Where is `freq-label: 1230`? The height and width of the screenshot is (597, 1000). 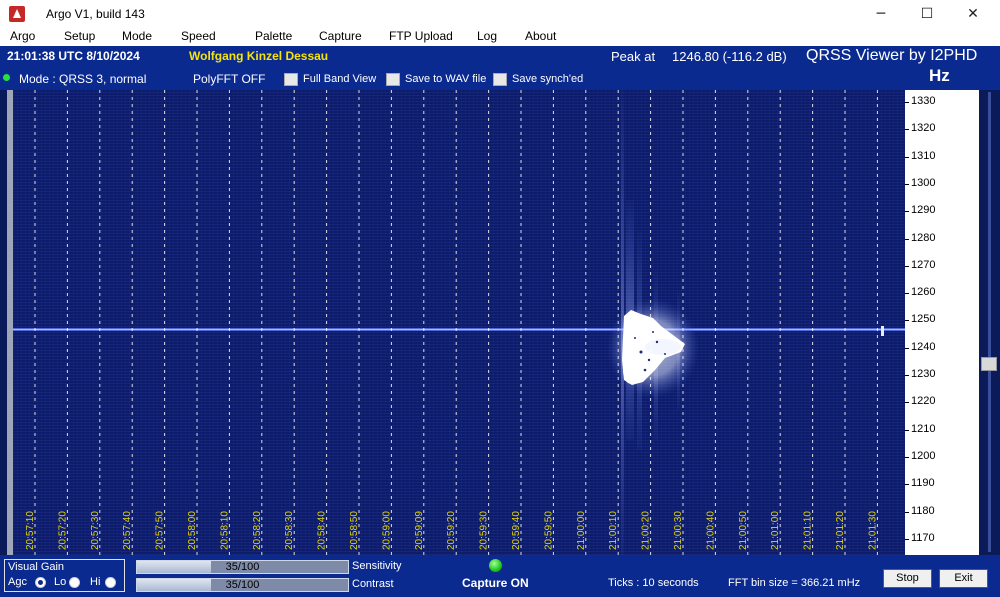
freq-label: 1230 is located at coordinates (920, 374).